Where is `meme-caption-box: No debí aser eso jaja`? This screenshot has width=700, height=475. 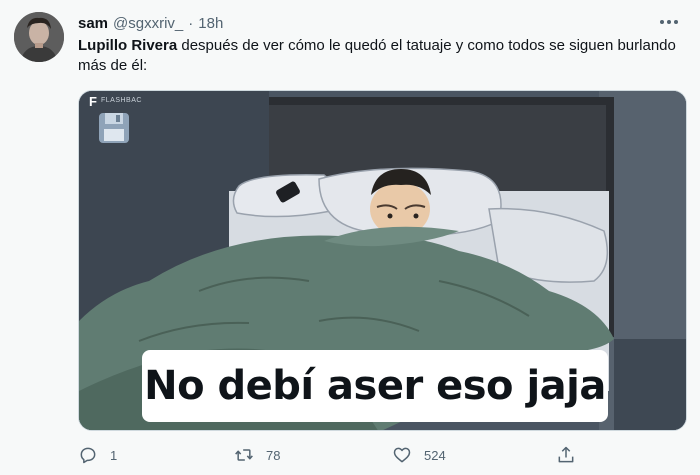 meme-caption-box: No debí aser eso jaja is located at coordinates (375, 386).